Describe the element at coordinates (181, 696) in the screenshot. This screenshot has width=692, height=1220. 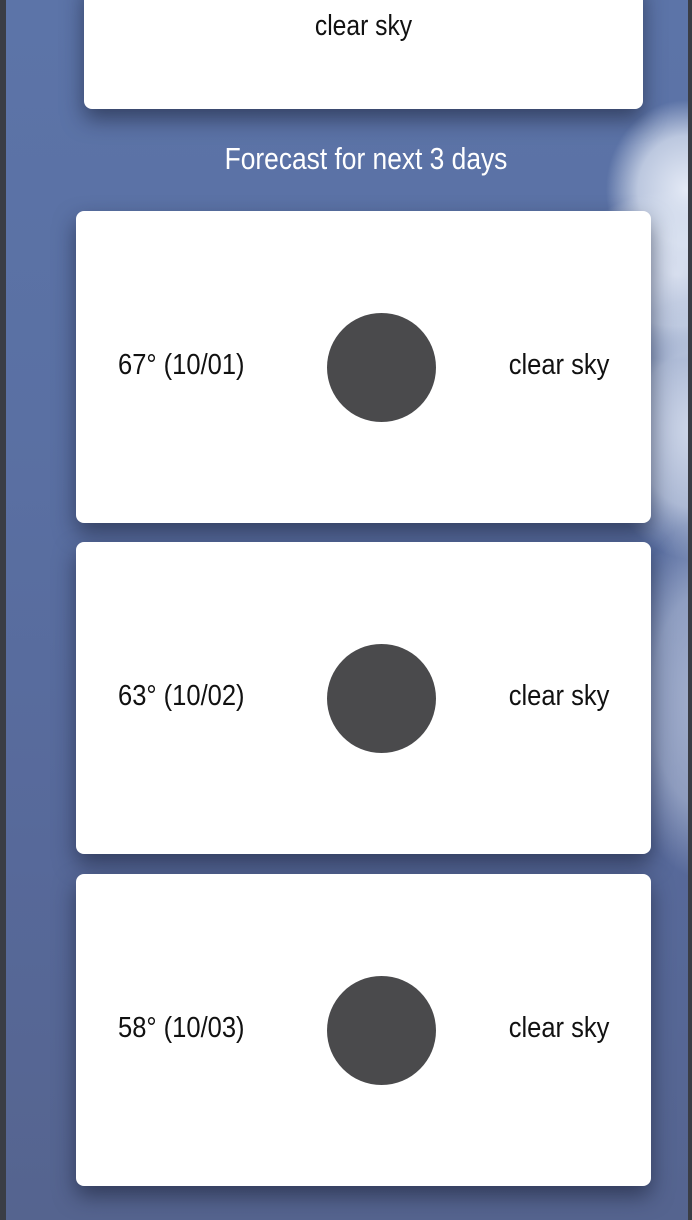
I see `forecast-temperature-date: 63° (10/02)` at that location.